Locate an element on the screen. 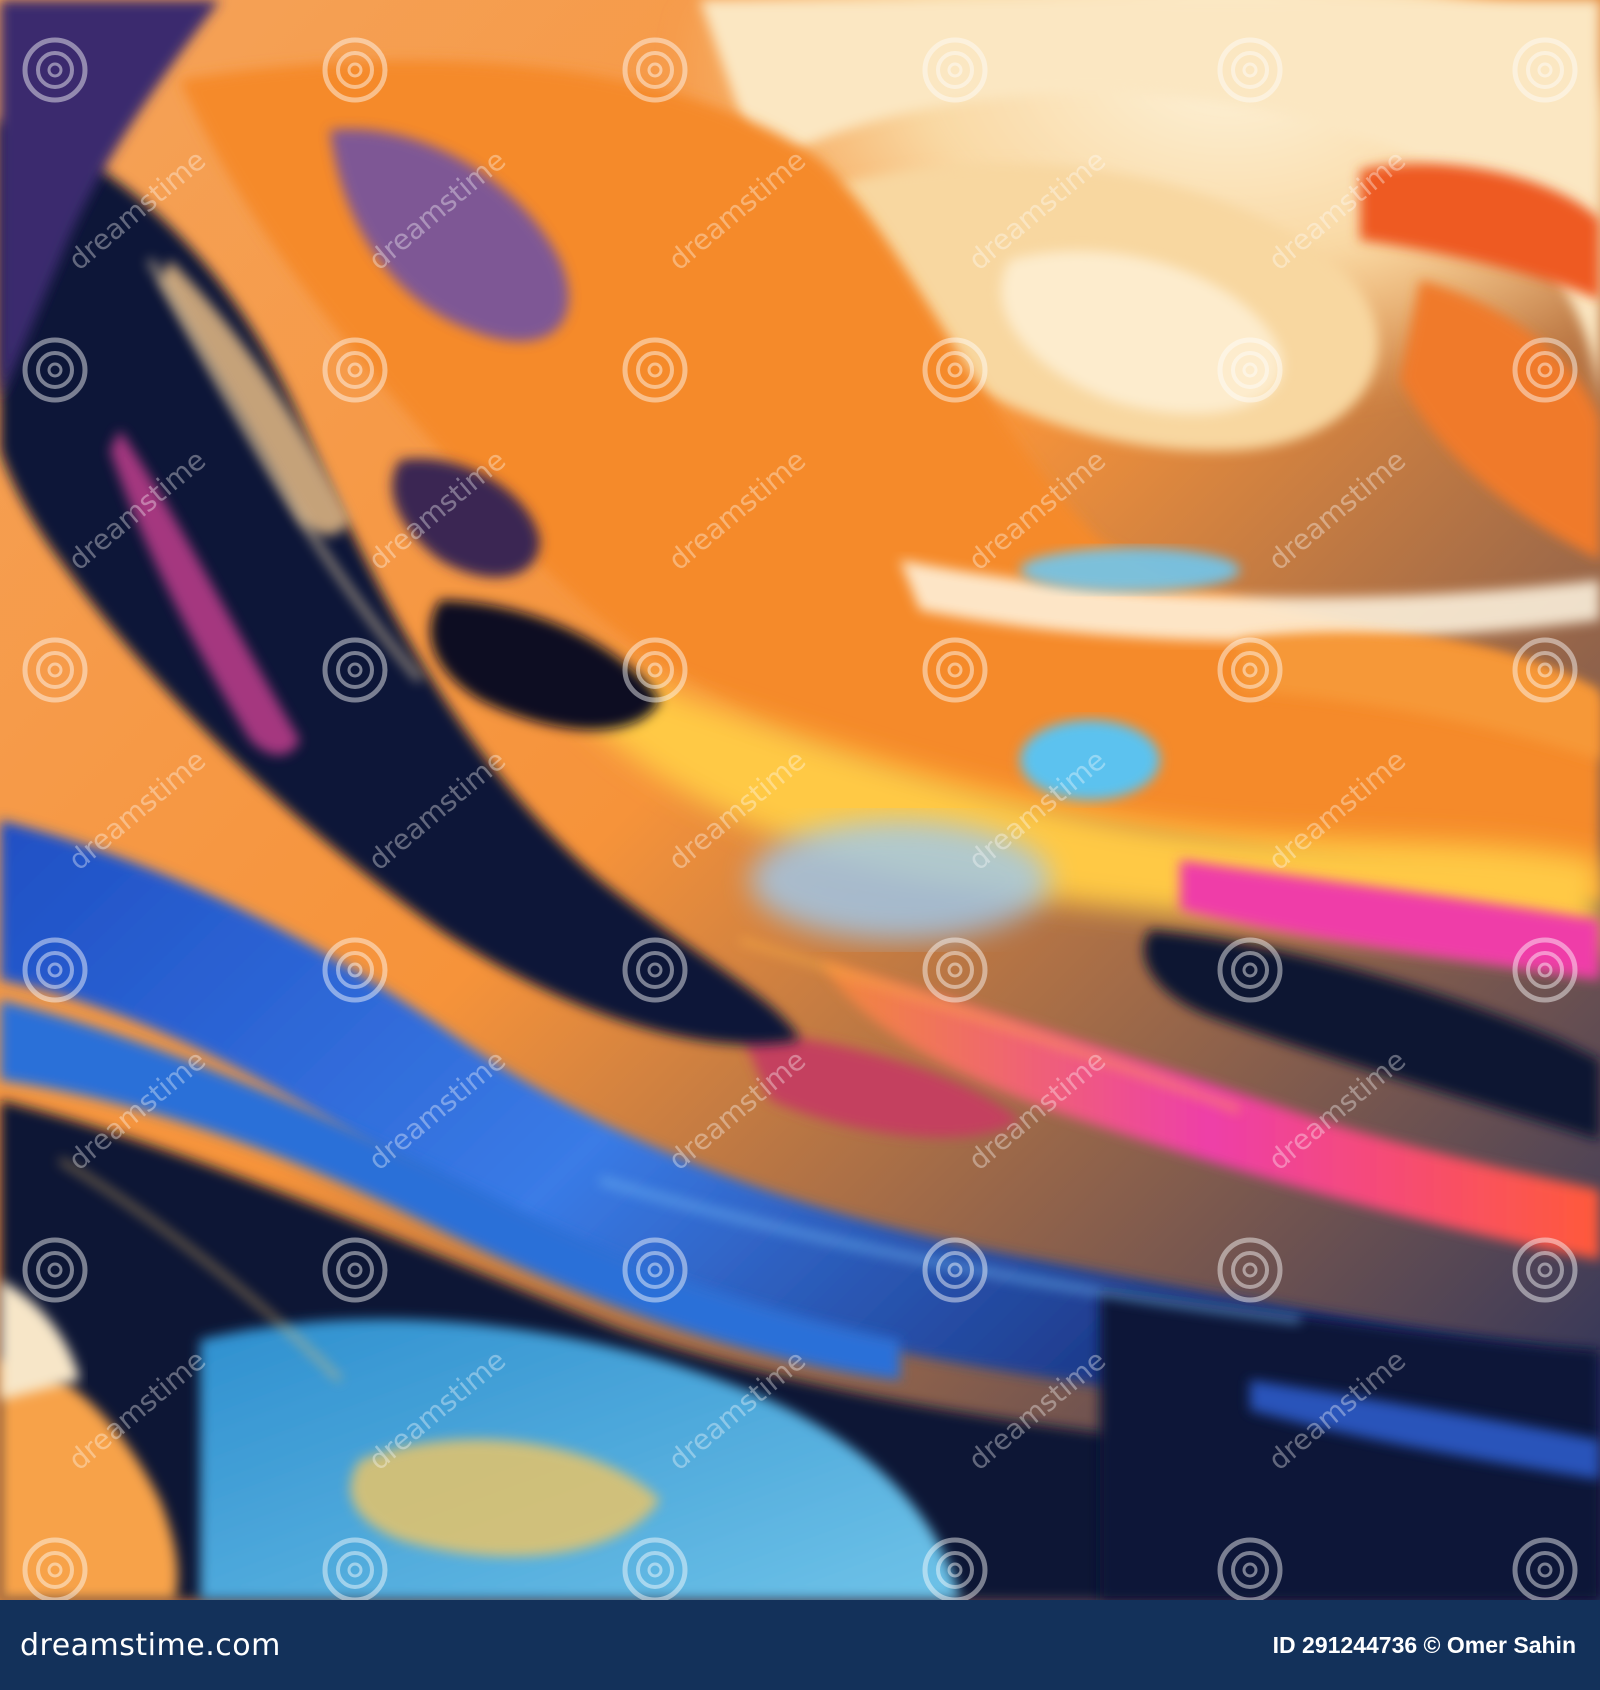  site-logo-text: dreamstime.com is located at coordinates (150, 1645).